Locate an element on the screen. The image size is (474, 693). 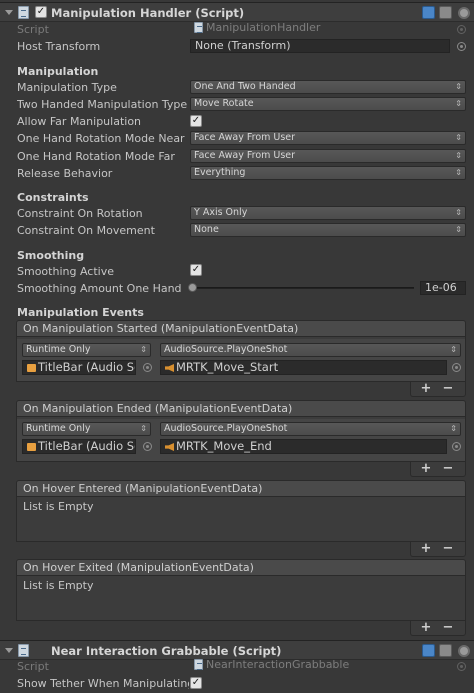
smoothing-active-checkbox: ✓ is located at coordinates (196, 270).